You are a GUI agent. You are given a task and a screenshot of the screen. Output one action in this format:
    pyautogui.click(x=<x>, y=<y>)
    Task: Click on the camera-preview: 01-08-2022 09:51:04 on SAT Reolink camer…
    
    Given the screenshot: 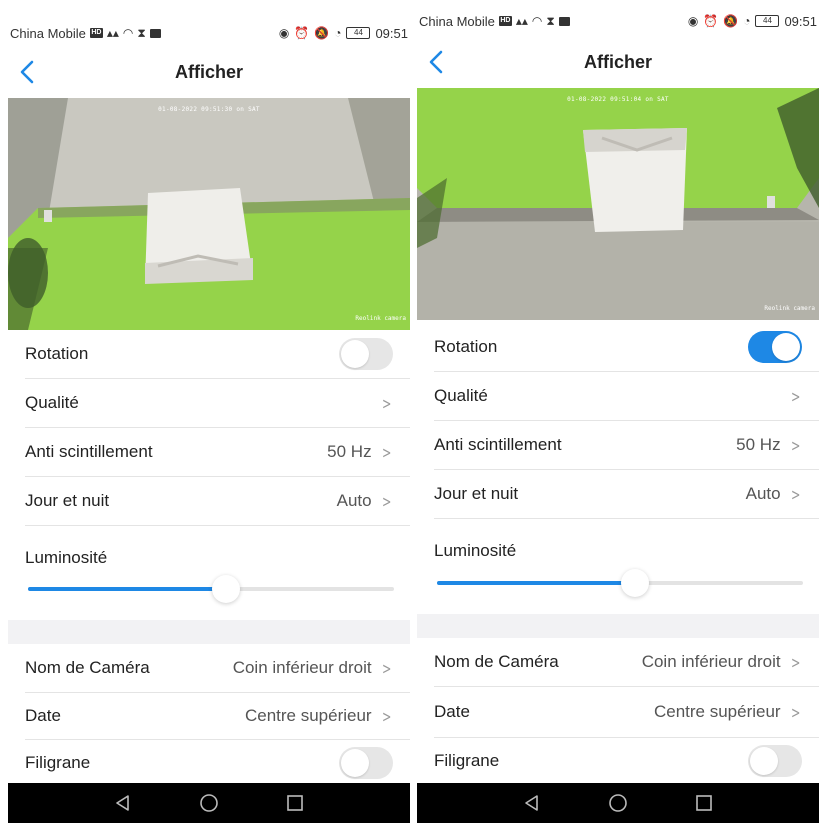 What is the action you would take?
    pyautogui.click(x=618, y=204)
    